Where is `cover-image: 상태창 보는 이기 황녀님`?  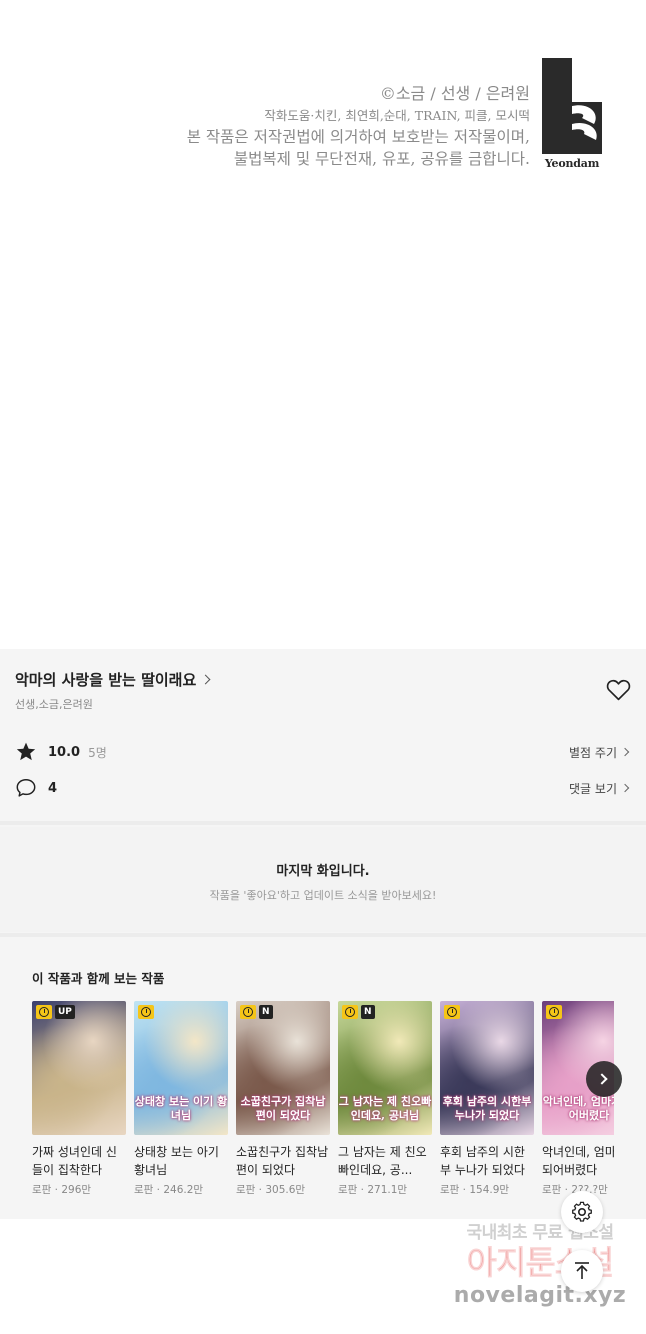 cover-image: 상태창 보는 이기 황녀님 is located at coordinates (181, 1068).